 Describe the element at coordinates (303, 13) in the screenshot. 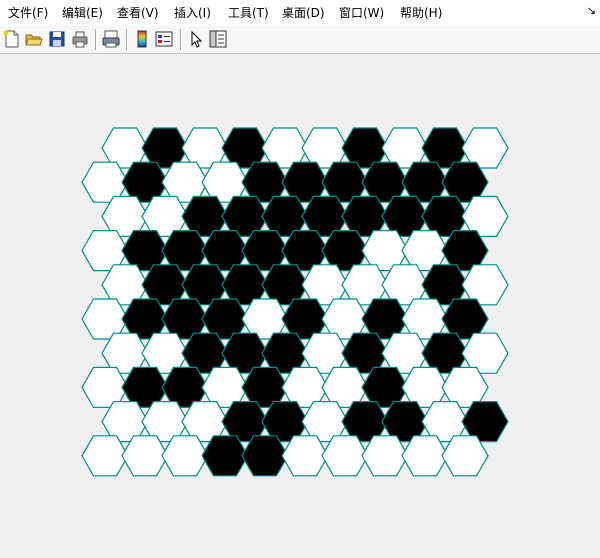

I see `menu-desktop: 桌面(D)` at that location.